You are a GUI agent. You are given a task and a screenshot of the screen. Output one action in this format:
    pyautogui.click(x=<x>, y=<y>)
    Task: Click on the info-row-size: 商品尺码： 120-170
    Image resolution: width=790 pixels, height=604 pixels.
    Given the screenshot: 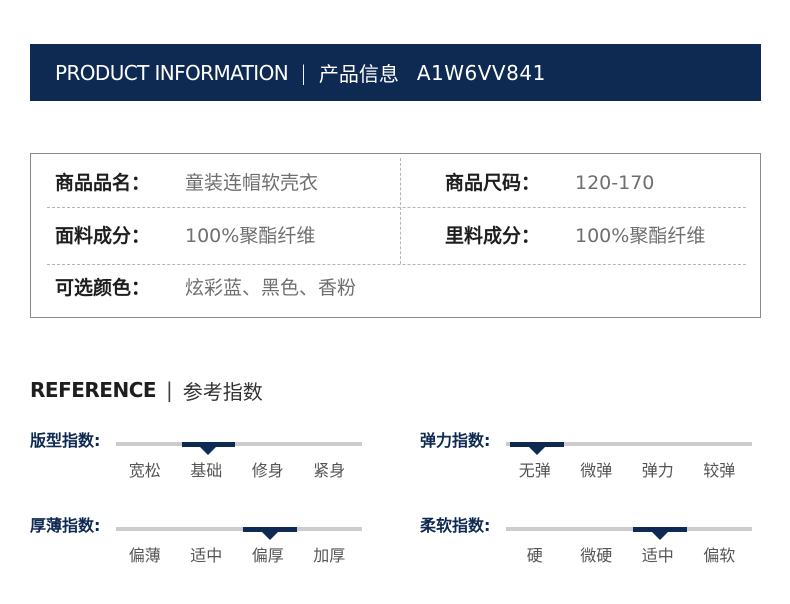 What is the action you would take?
    pyautogui.click(x=549, y=183)
    